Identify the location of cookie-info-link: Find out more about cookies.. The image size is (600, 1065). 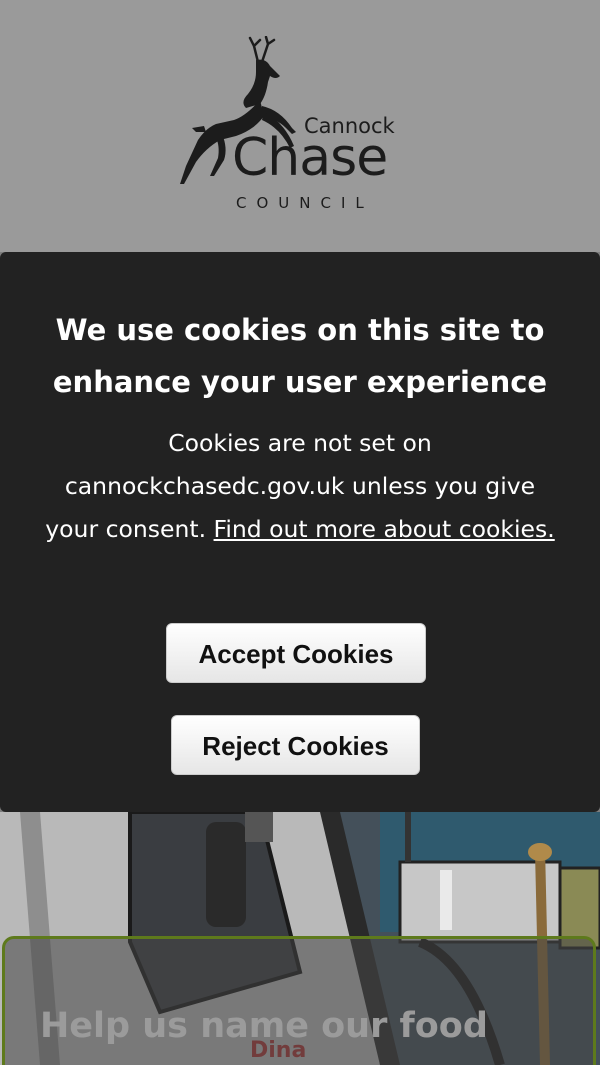
(384, 529).